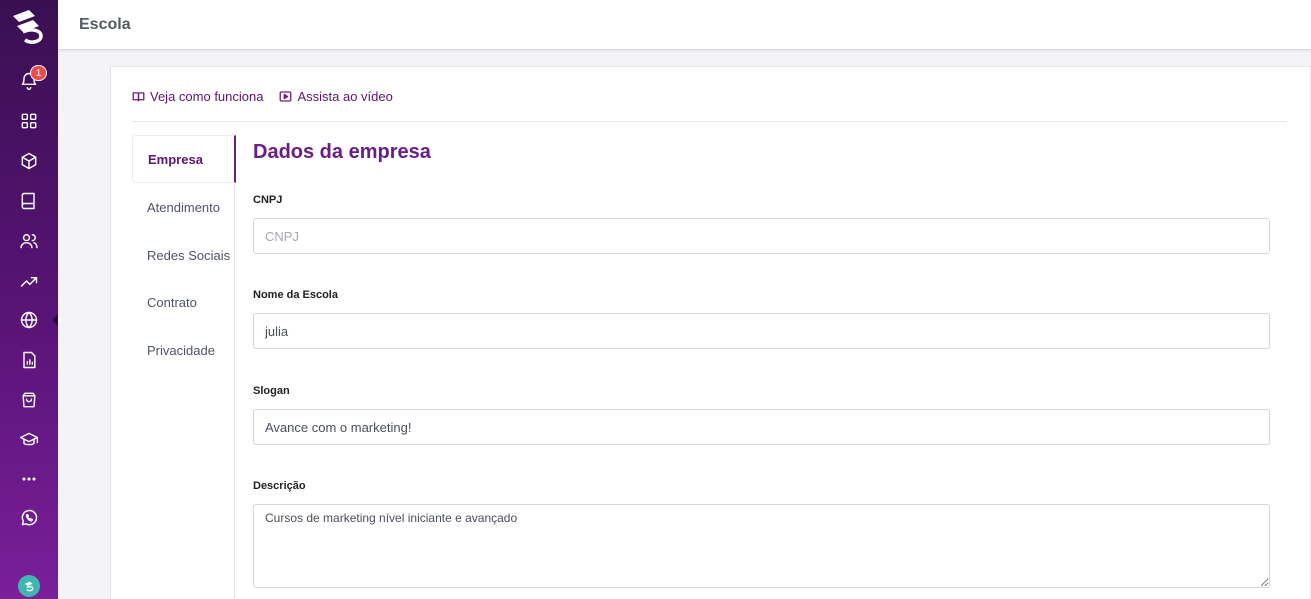 This screenshot has width=1311, height=599. Describe the element at coordinates (295, 295) in the screenshot. I see `school-name-label: Nome da Escola` at that location.